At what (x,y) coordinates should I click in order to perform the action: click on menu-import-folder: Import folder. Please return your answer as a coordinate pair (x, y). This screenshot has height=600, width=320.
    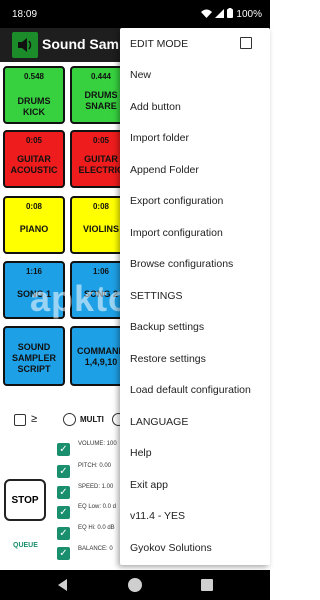
    Looking at the image, I should click on (159, 138).